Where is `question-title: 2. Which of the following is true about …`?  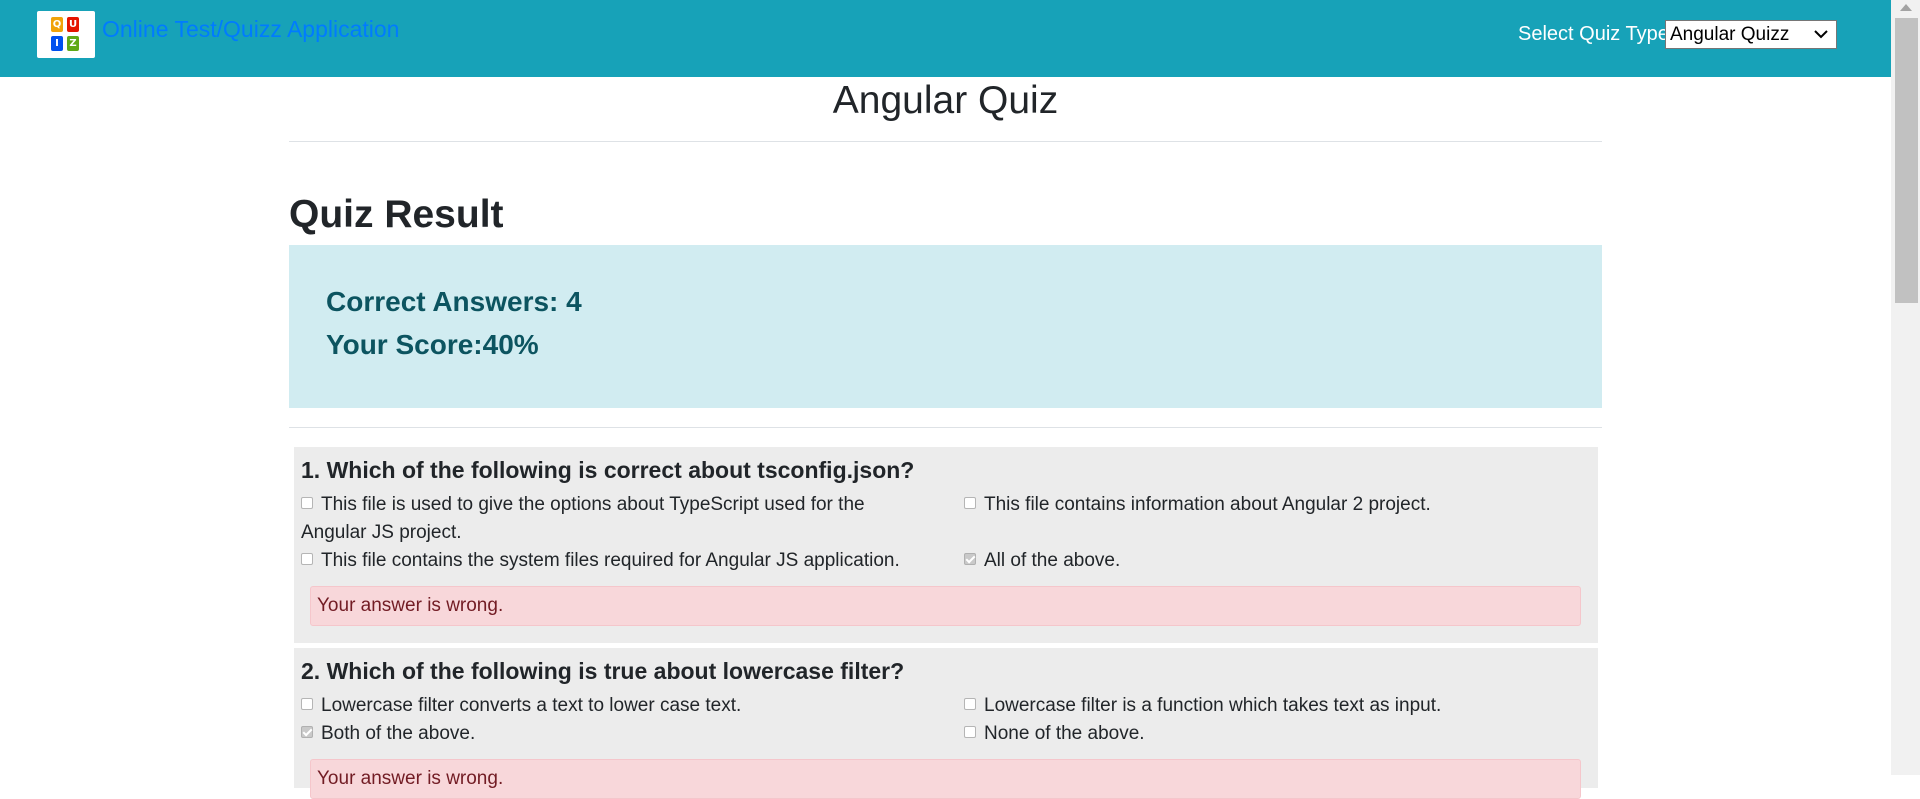
question-title: 2. Which of the following is true about … is located at coordinates (603, 671).